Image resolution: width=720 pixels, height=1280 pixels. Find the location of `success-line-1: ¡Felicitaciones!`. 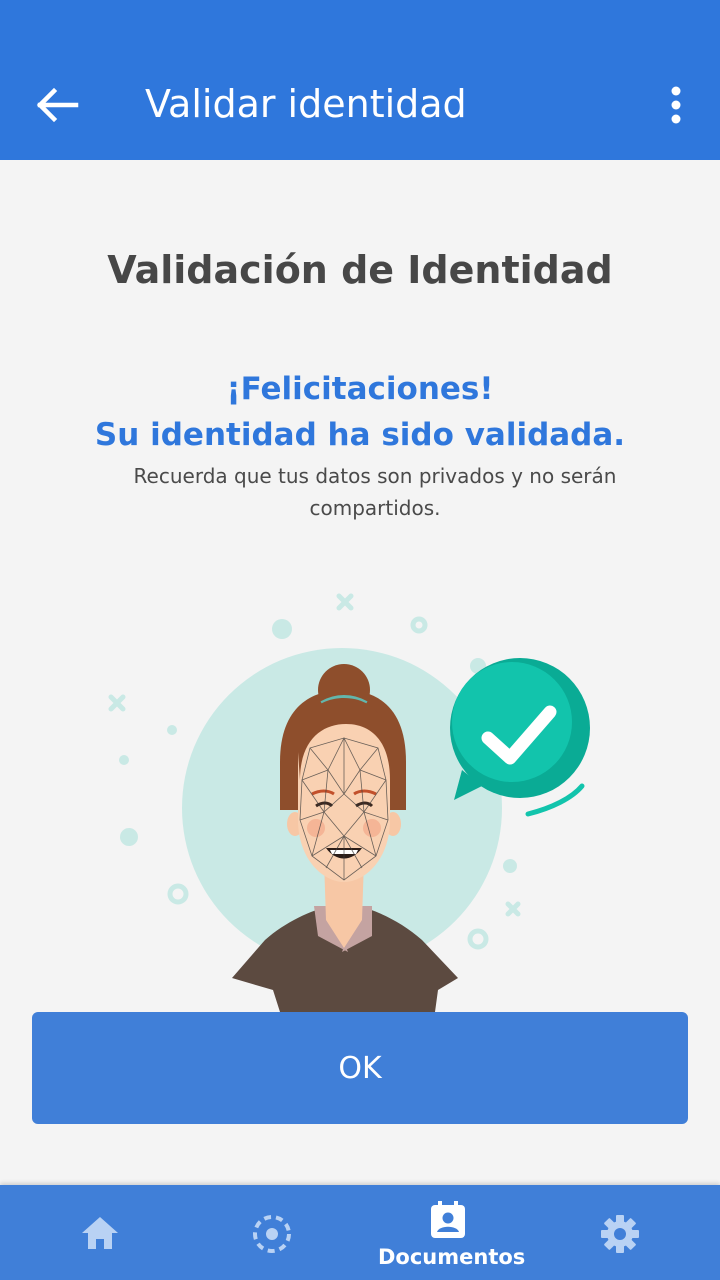

success-line-1: ¡Felicitaciones! is located at coordinates (360, 389).